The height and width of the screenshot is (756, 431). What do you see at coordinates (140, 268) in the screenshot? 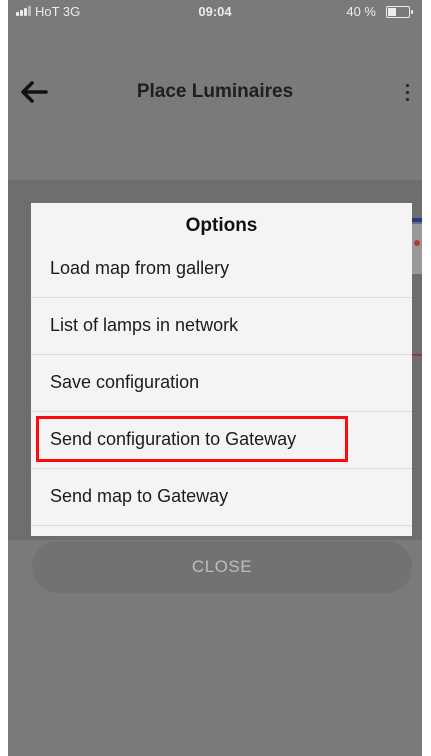
I see `menu-item-label: Load map from gallery` at bounding box center [140, 268].